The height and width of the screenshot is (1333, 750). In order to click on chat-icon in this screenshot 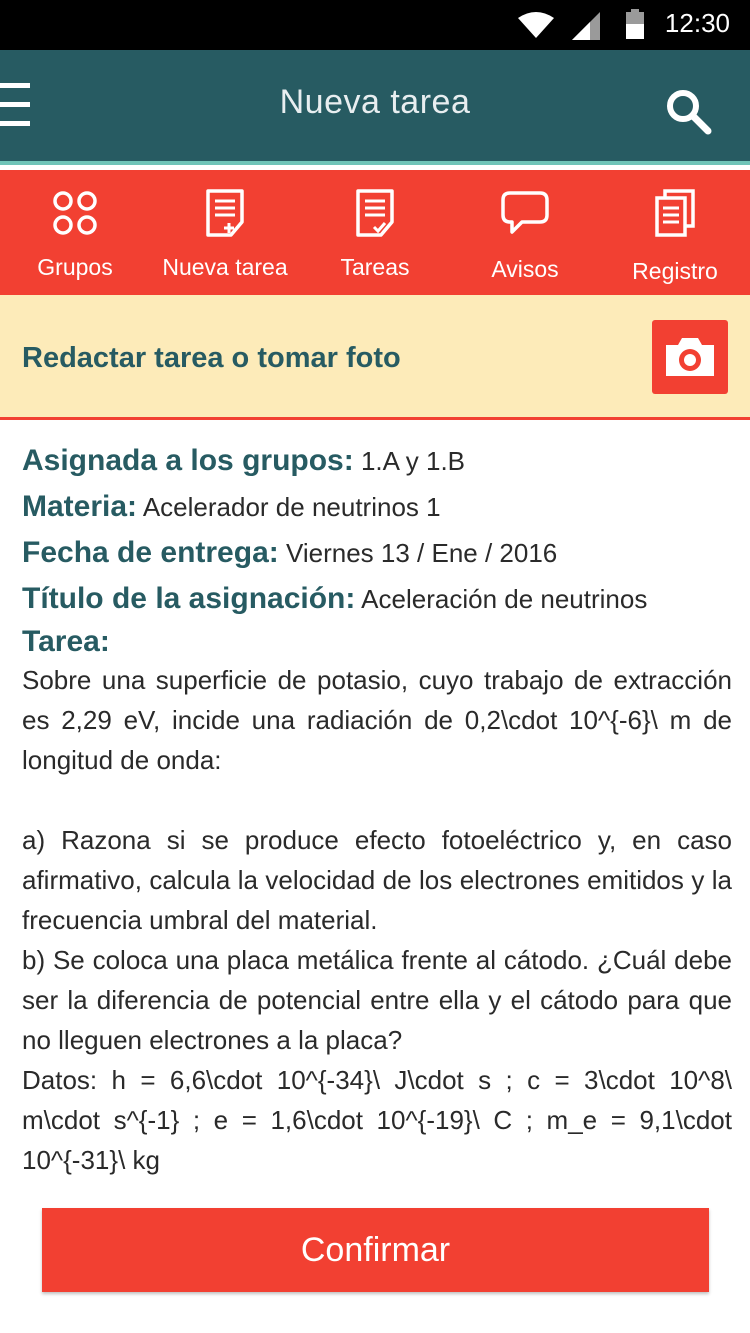, I will do `click(525, 212)`.